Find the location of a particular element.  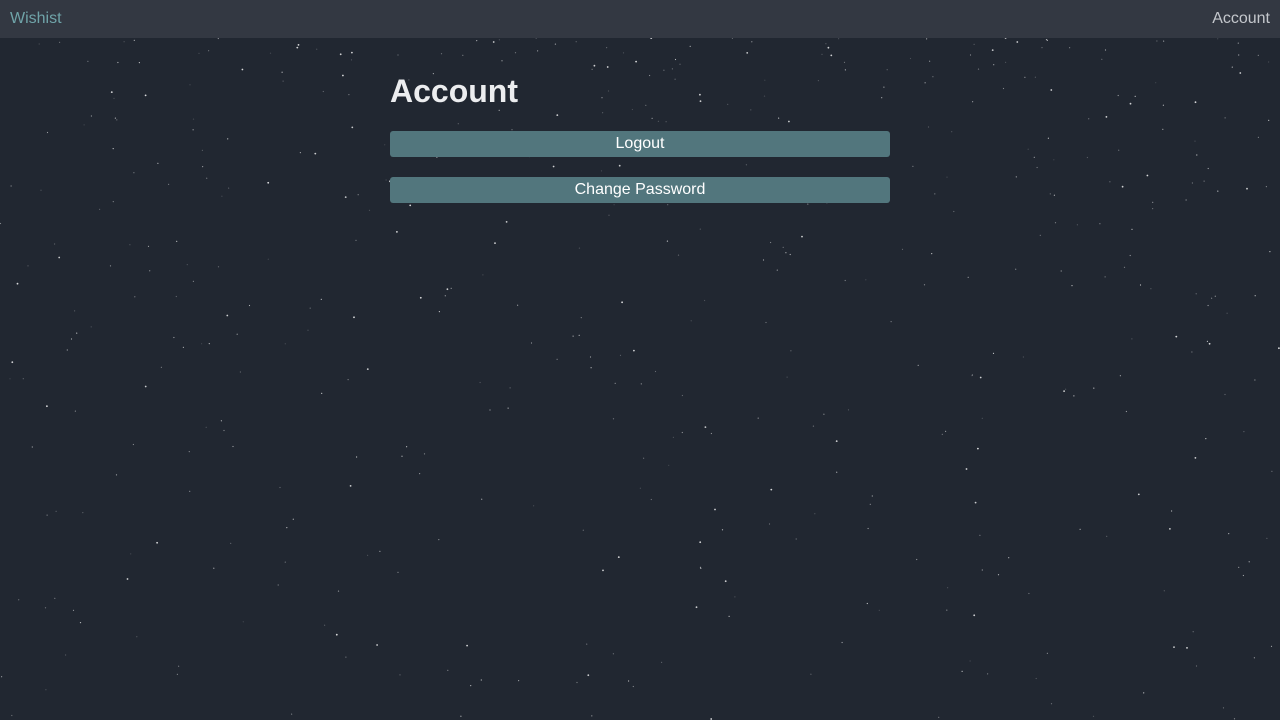

account-panel: Account Logout Change Password is located at coordinates (640, 136).